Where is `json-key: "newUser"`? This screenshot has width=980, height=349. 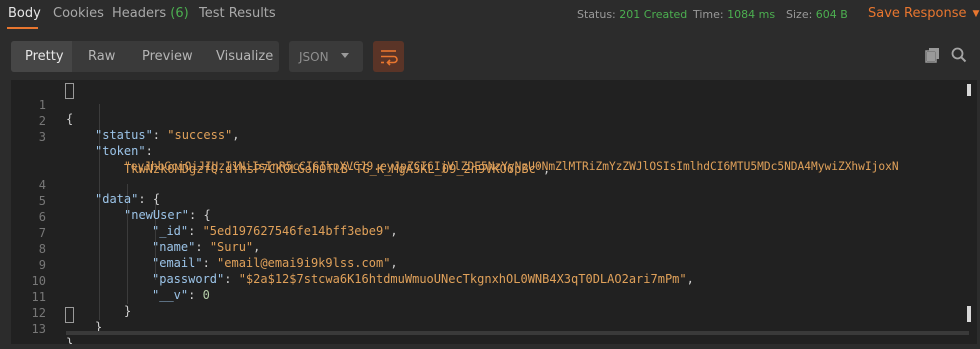
json-key: "newUser" is located at coordinates (157, 215).